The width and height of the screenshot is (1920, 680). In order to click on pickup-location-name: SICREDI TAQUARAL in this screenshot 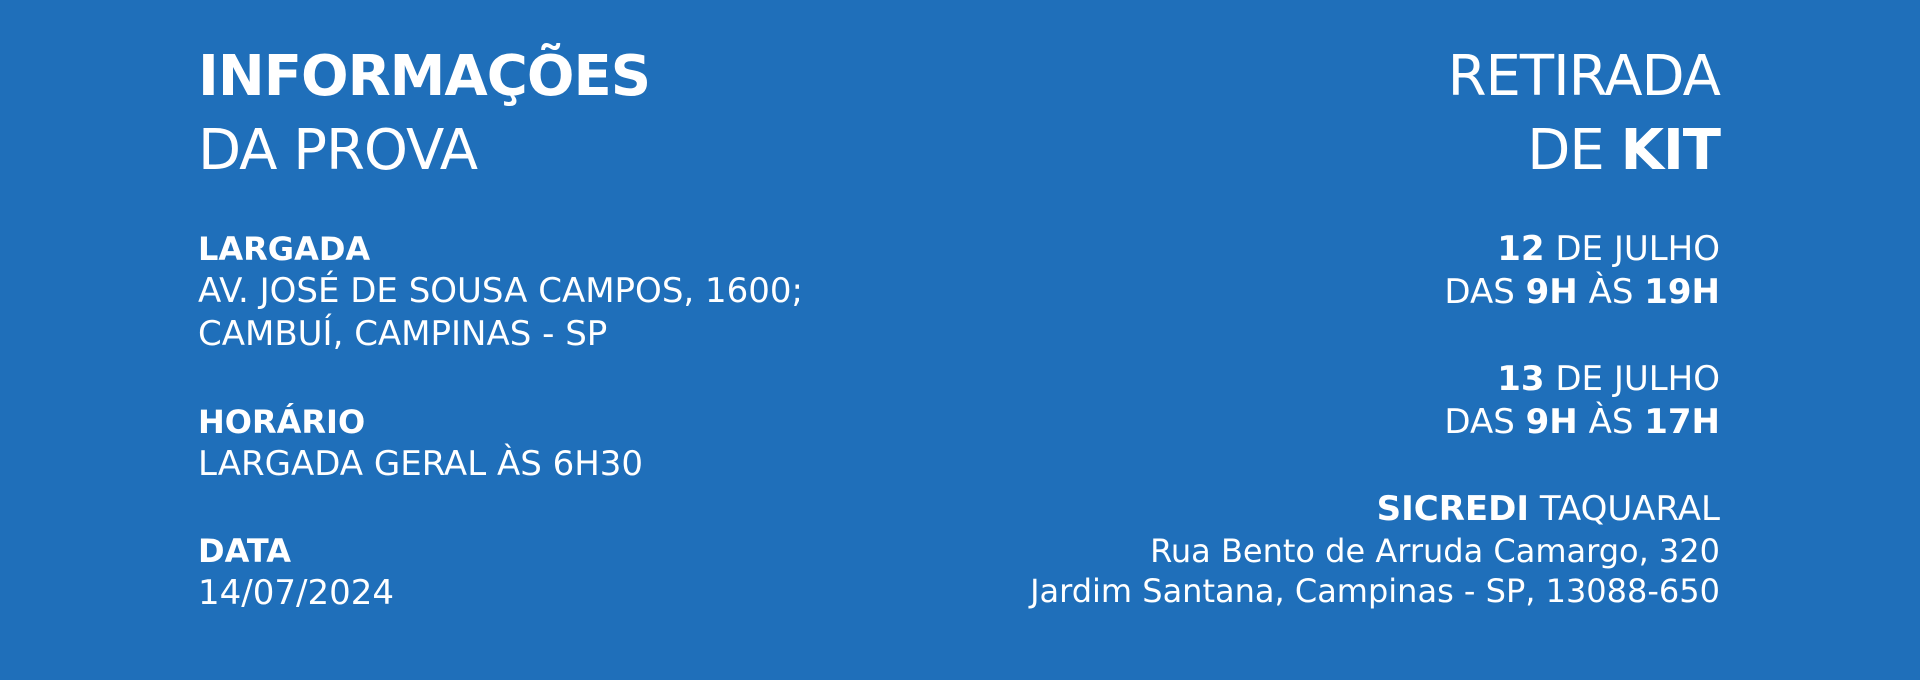, I will do `click(1375, 509)`.